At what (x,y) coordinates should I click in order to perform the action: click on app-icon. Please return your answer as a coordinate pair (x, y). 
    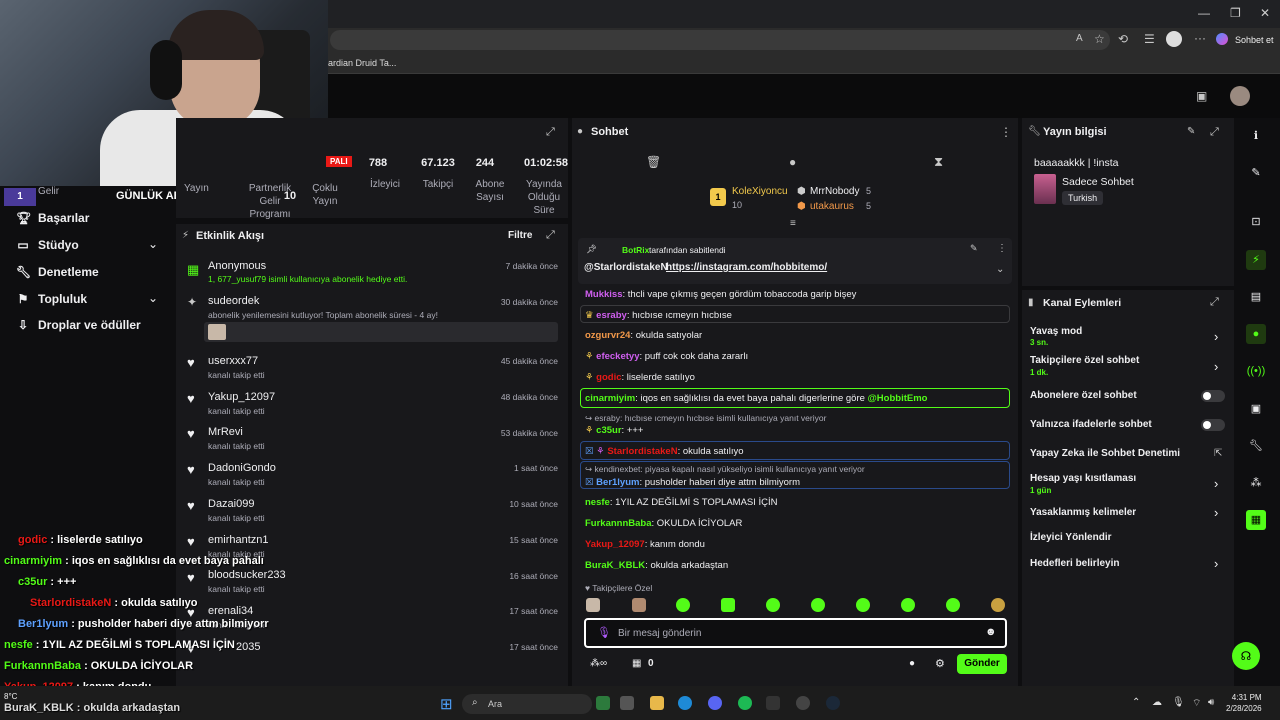
    Looking at the image, I should click on (603, 703).